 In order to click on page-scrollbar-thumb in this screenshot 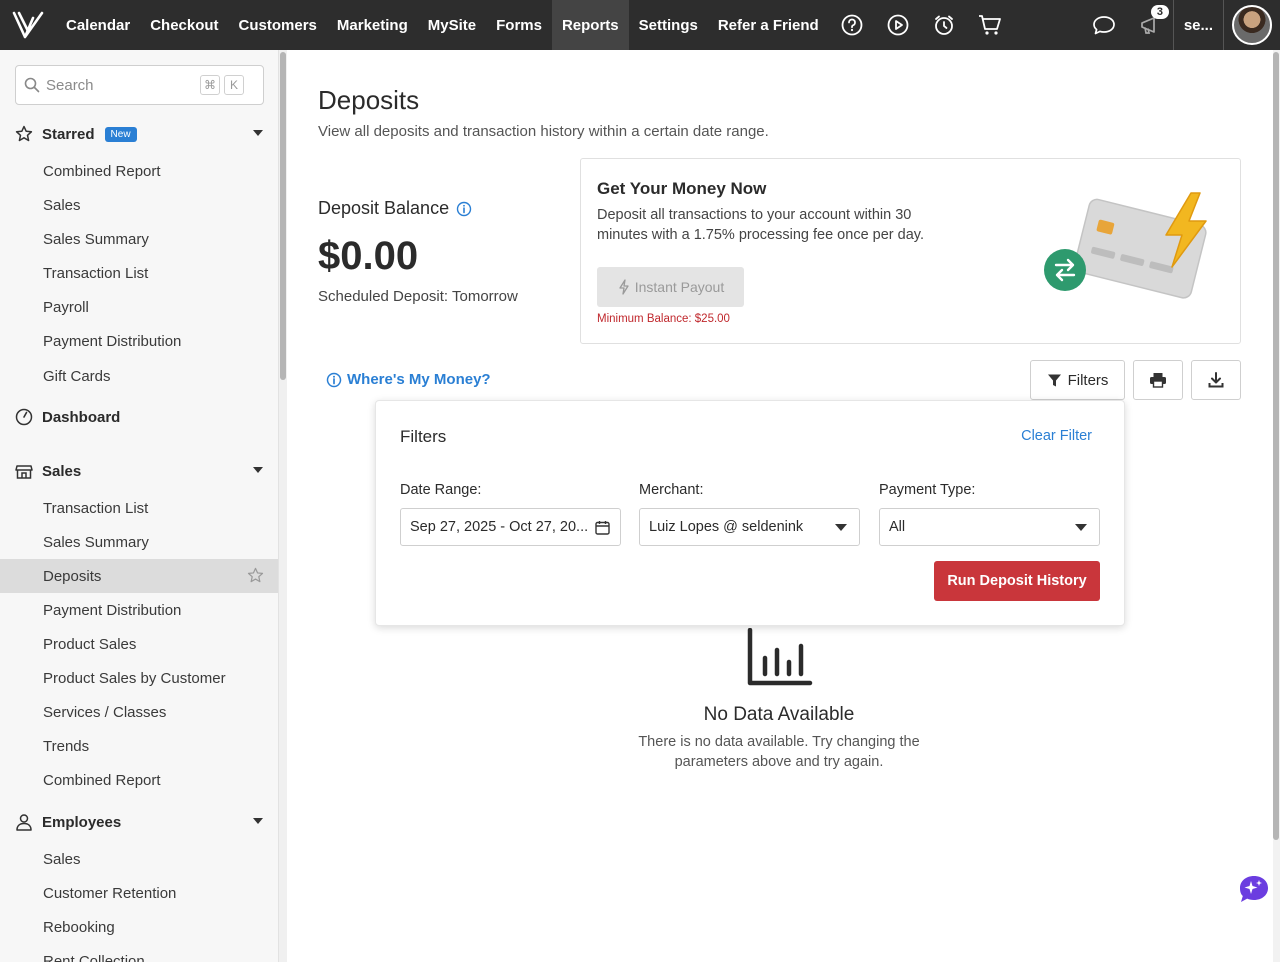, I will do `click(1276, 446)`.